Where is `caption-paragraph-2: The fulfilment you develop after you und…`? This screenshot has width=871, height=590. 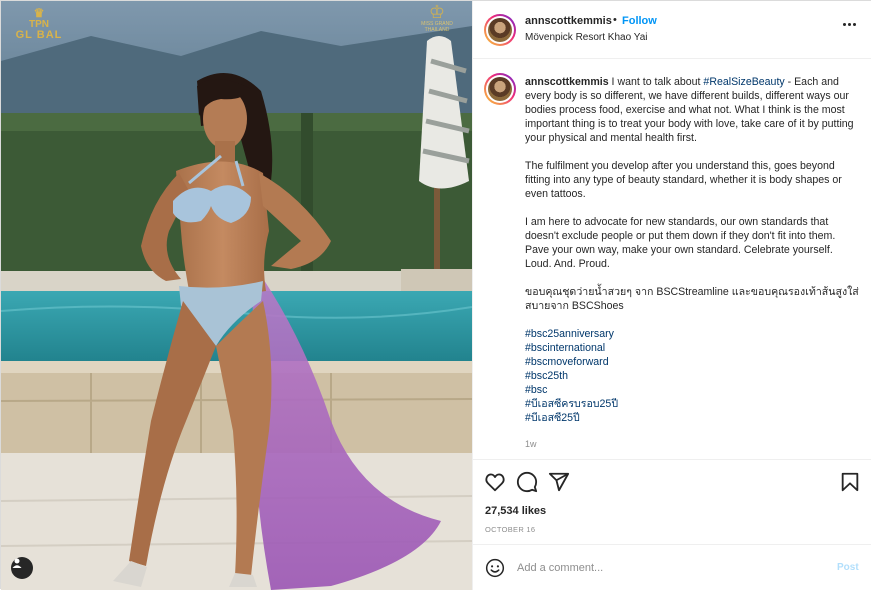
caption-paragraph-2: The fulfilment you develop after you und… is located at coordinates (683, 180).